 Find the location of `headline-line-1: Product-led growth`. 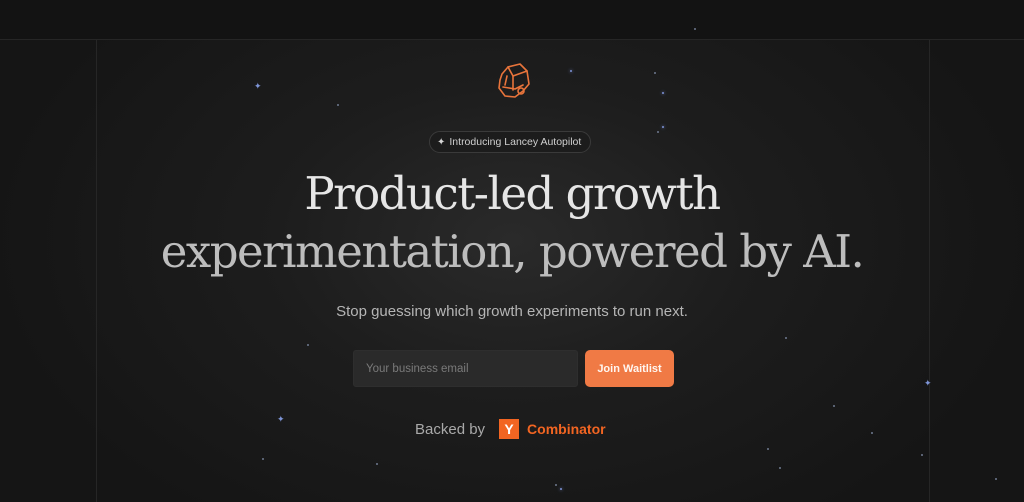

headline-line-1: Product-led growth is located at coordinates (512, 193).